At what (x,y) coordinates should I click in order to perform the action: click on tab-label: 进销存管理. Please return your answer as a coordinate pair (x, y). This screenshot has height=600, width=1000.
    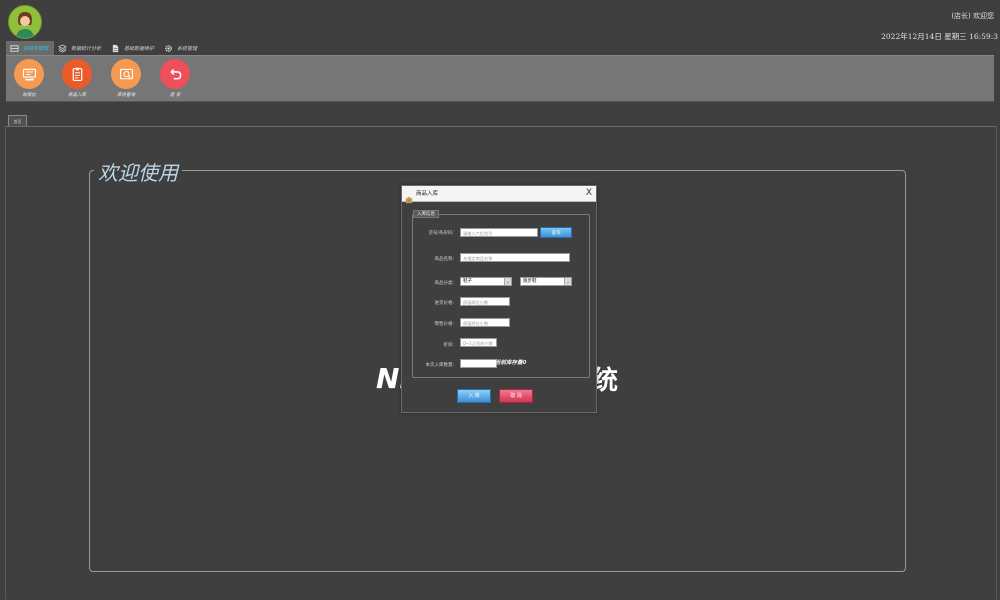
    Looking at the image, I should click on (36, 48).